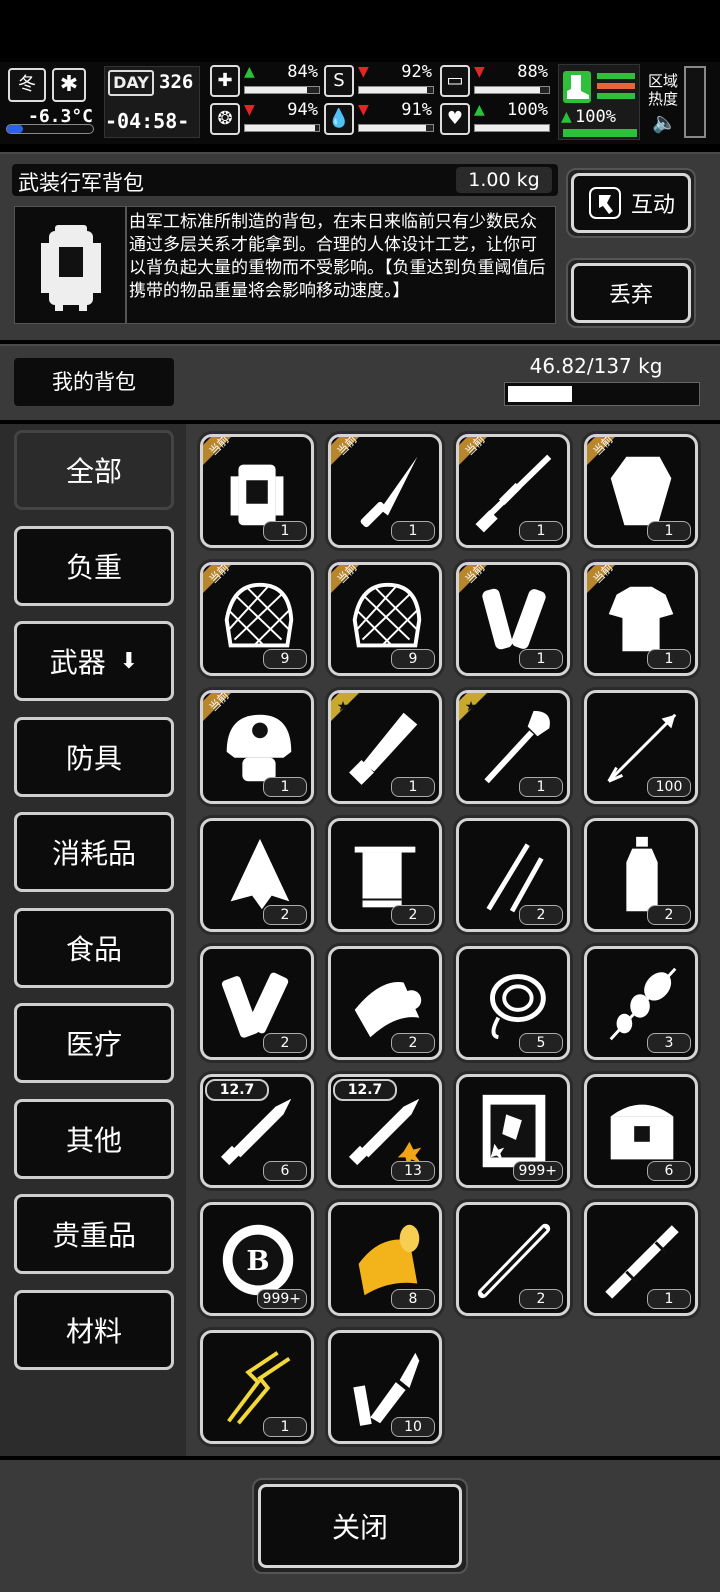 The height and width of the screenshot is (1592, 720). Describe the element at coordinates (577, 87) in the screenshot. I see `boot-icon` at that location.